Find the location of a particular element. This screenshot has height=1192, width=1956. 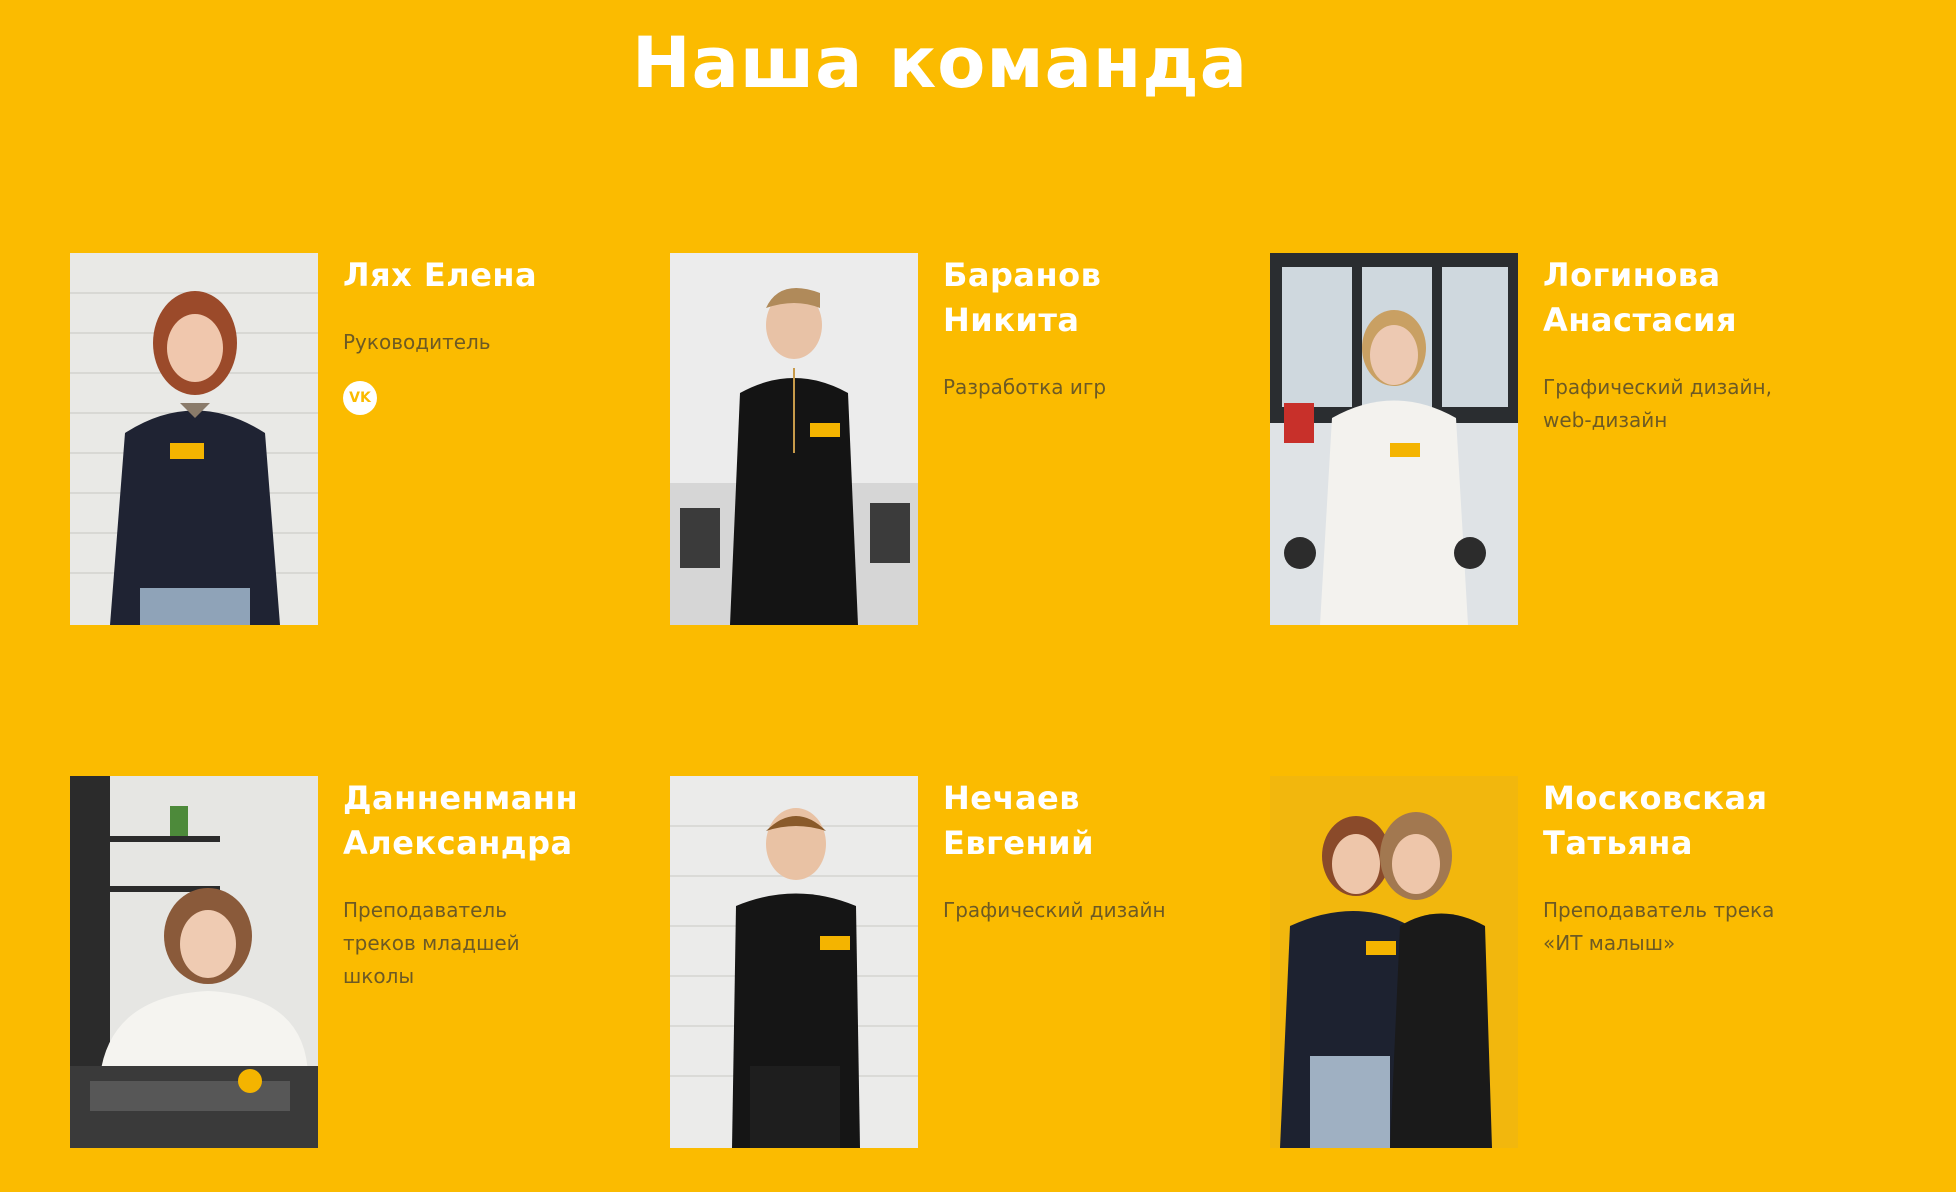

team-member-card: Лях Елена Руководитель VK is located at coordinates (350, 439).